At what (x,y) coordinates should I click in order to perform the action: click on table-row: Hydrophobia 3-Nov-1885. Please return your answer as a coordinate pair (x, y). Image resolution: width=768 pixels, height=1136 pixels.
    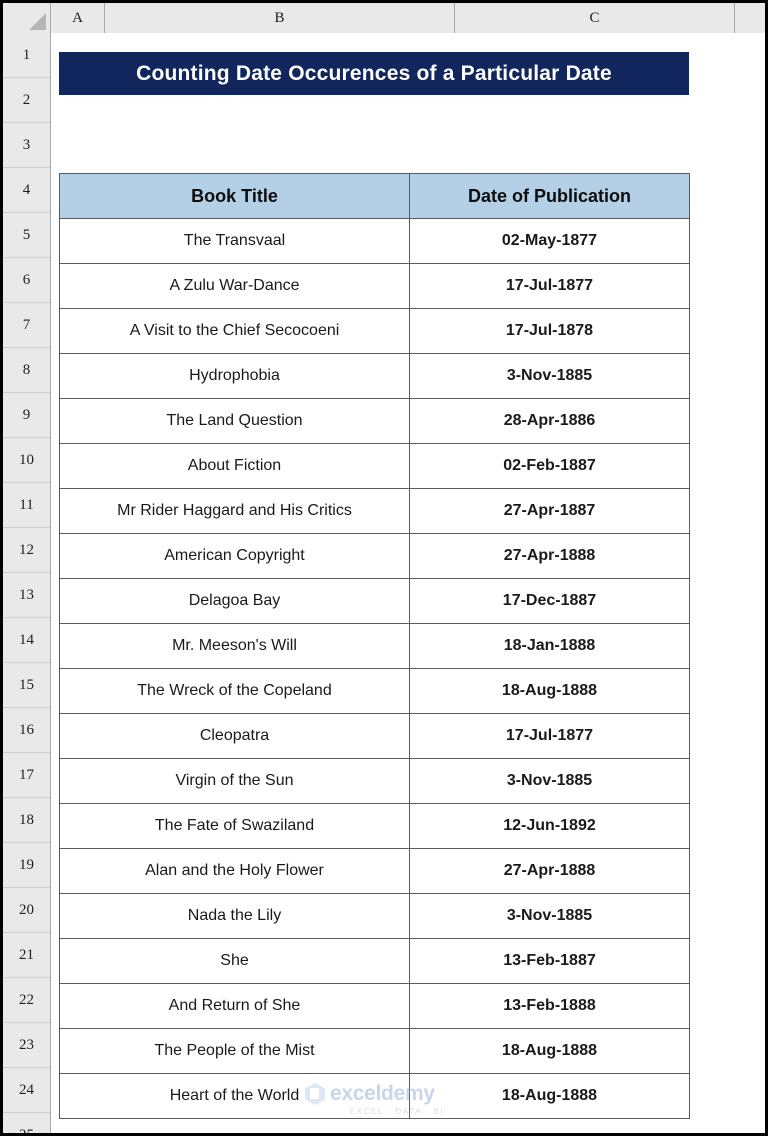
    Looking at the image, I should click on (374, 376).